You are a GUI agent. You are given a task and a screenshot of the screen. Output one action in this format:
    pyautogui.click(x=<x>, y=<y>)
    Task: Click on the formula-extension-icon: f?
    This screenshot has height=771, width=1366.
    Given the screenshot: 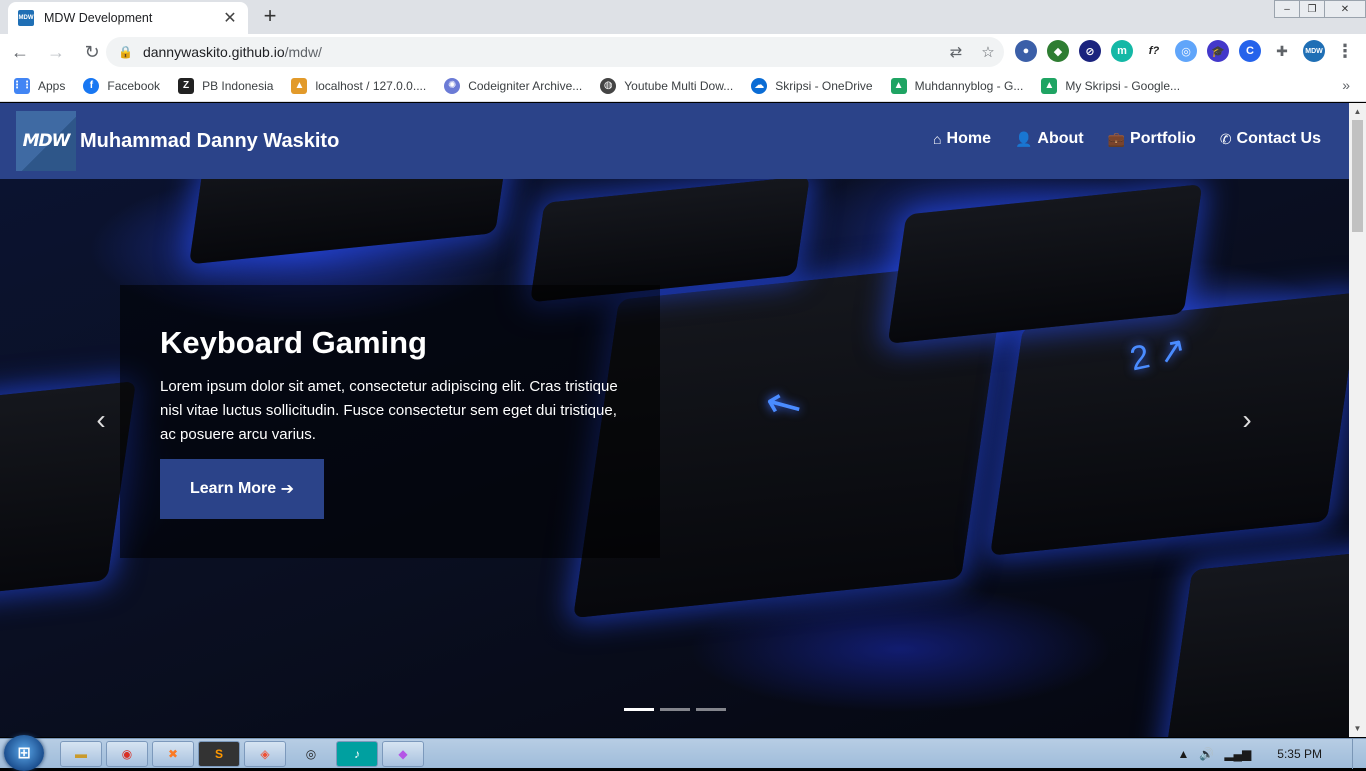 What is the action you would take?
    pyautogui.click(x=1154, y=51)
    